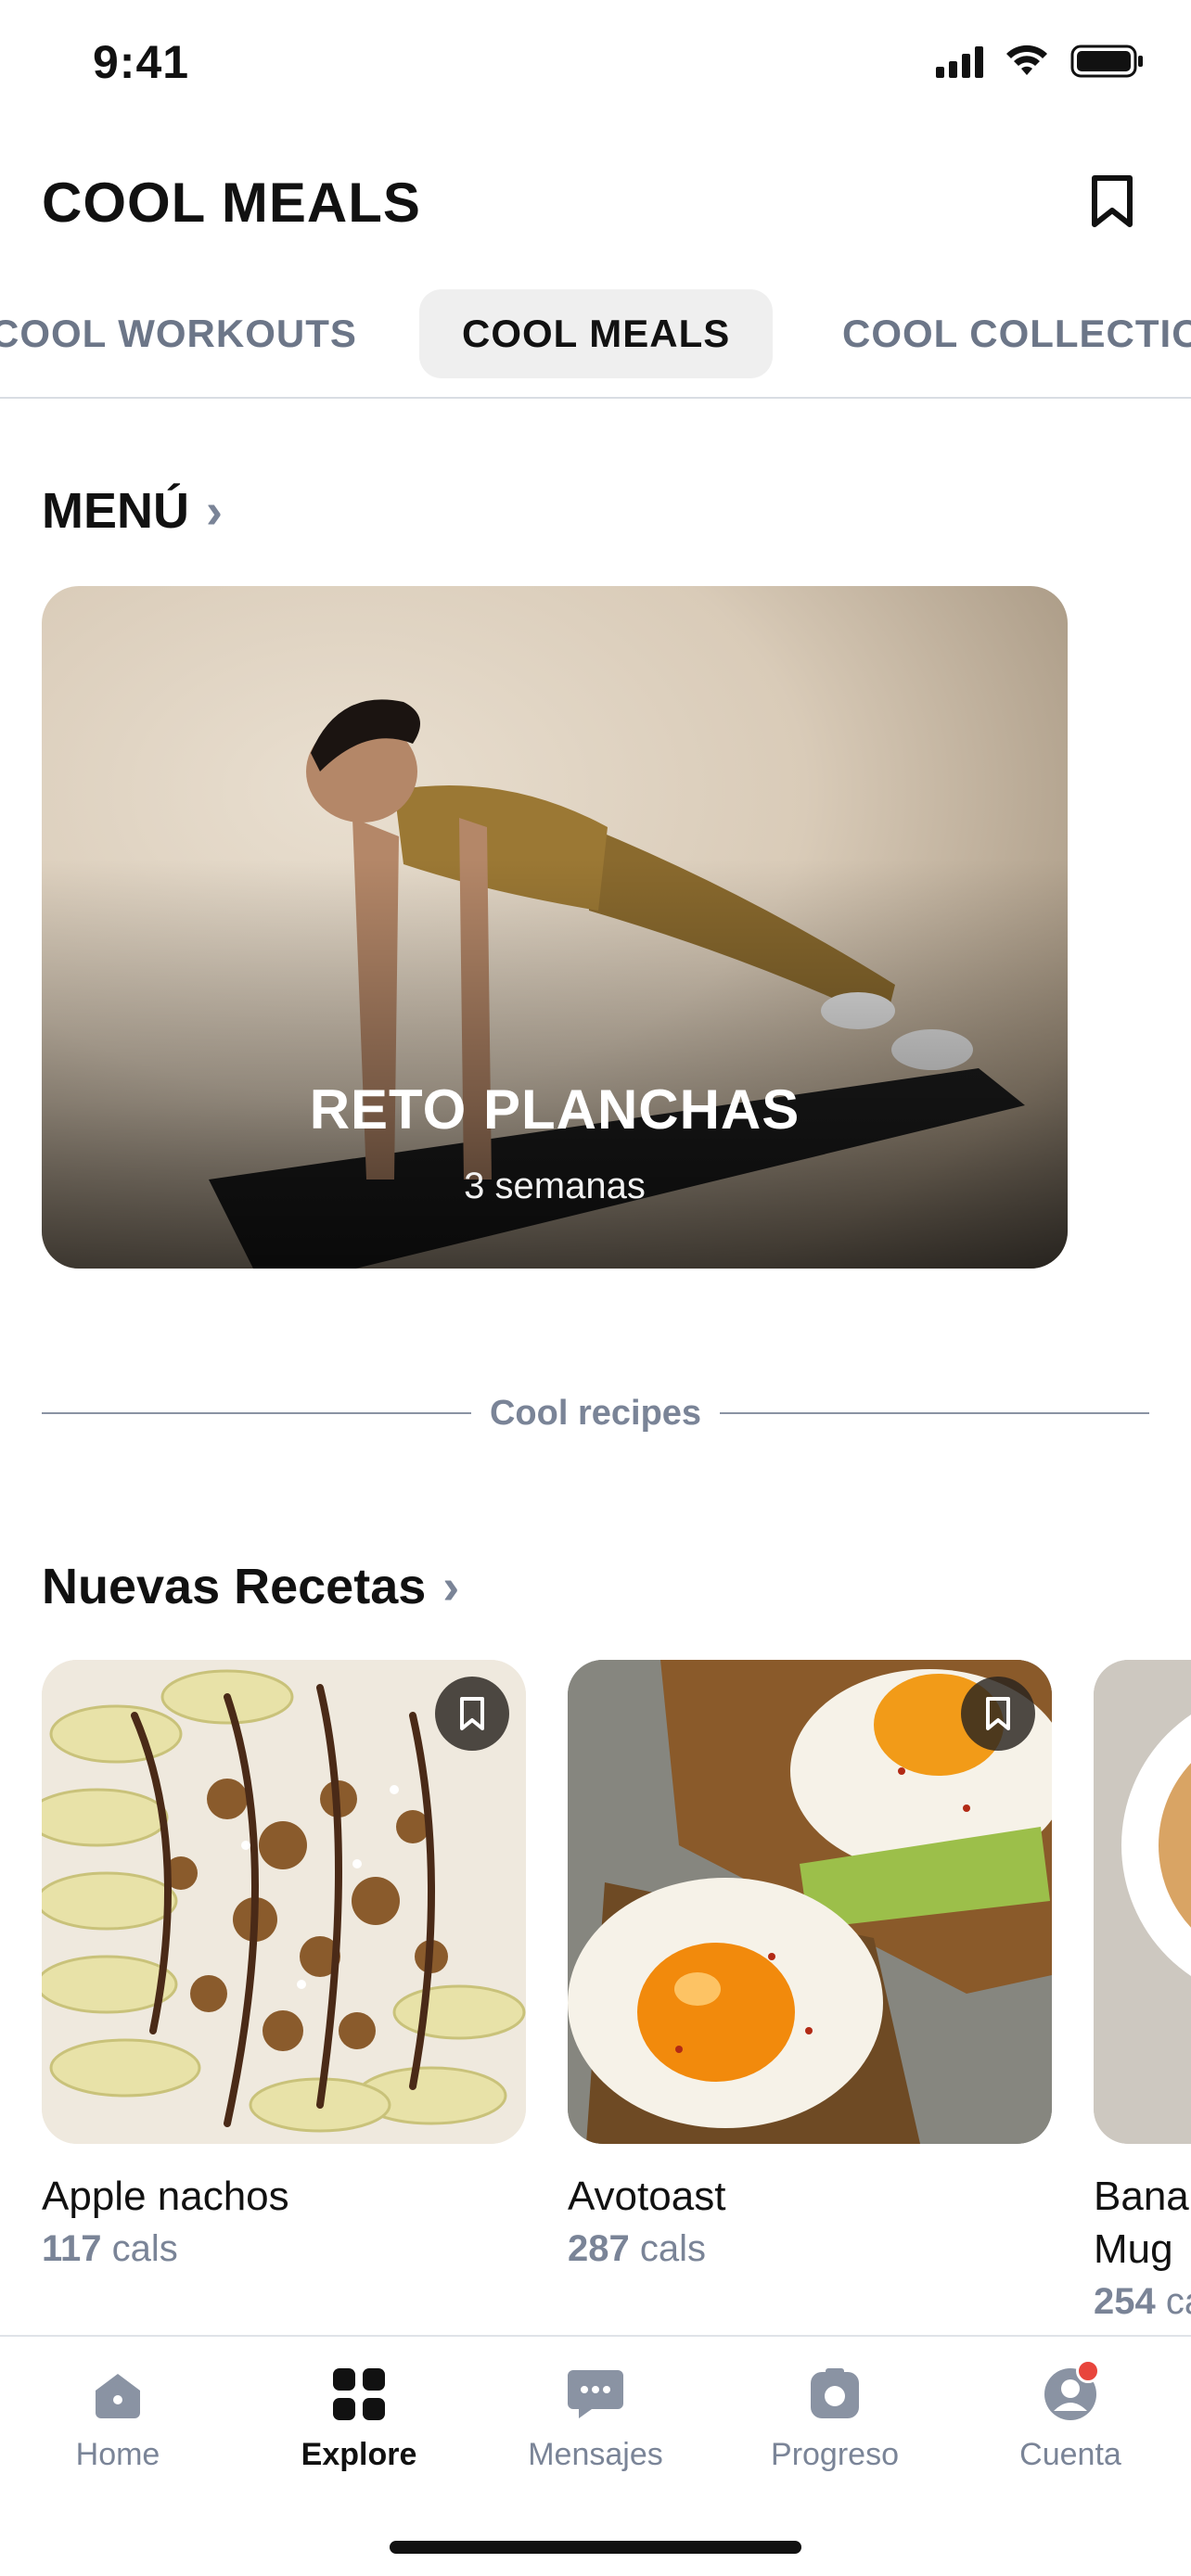 The width and height of the screenshot is (1191, 2576). What do you see at coordinates (935, 1413) in the screenshot?
I see `divider-line-right` at bounding box center [935, 1413].